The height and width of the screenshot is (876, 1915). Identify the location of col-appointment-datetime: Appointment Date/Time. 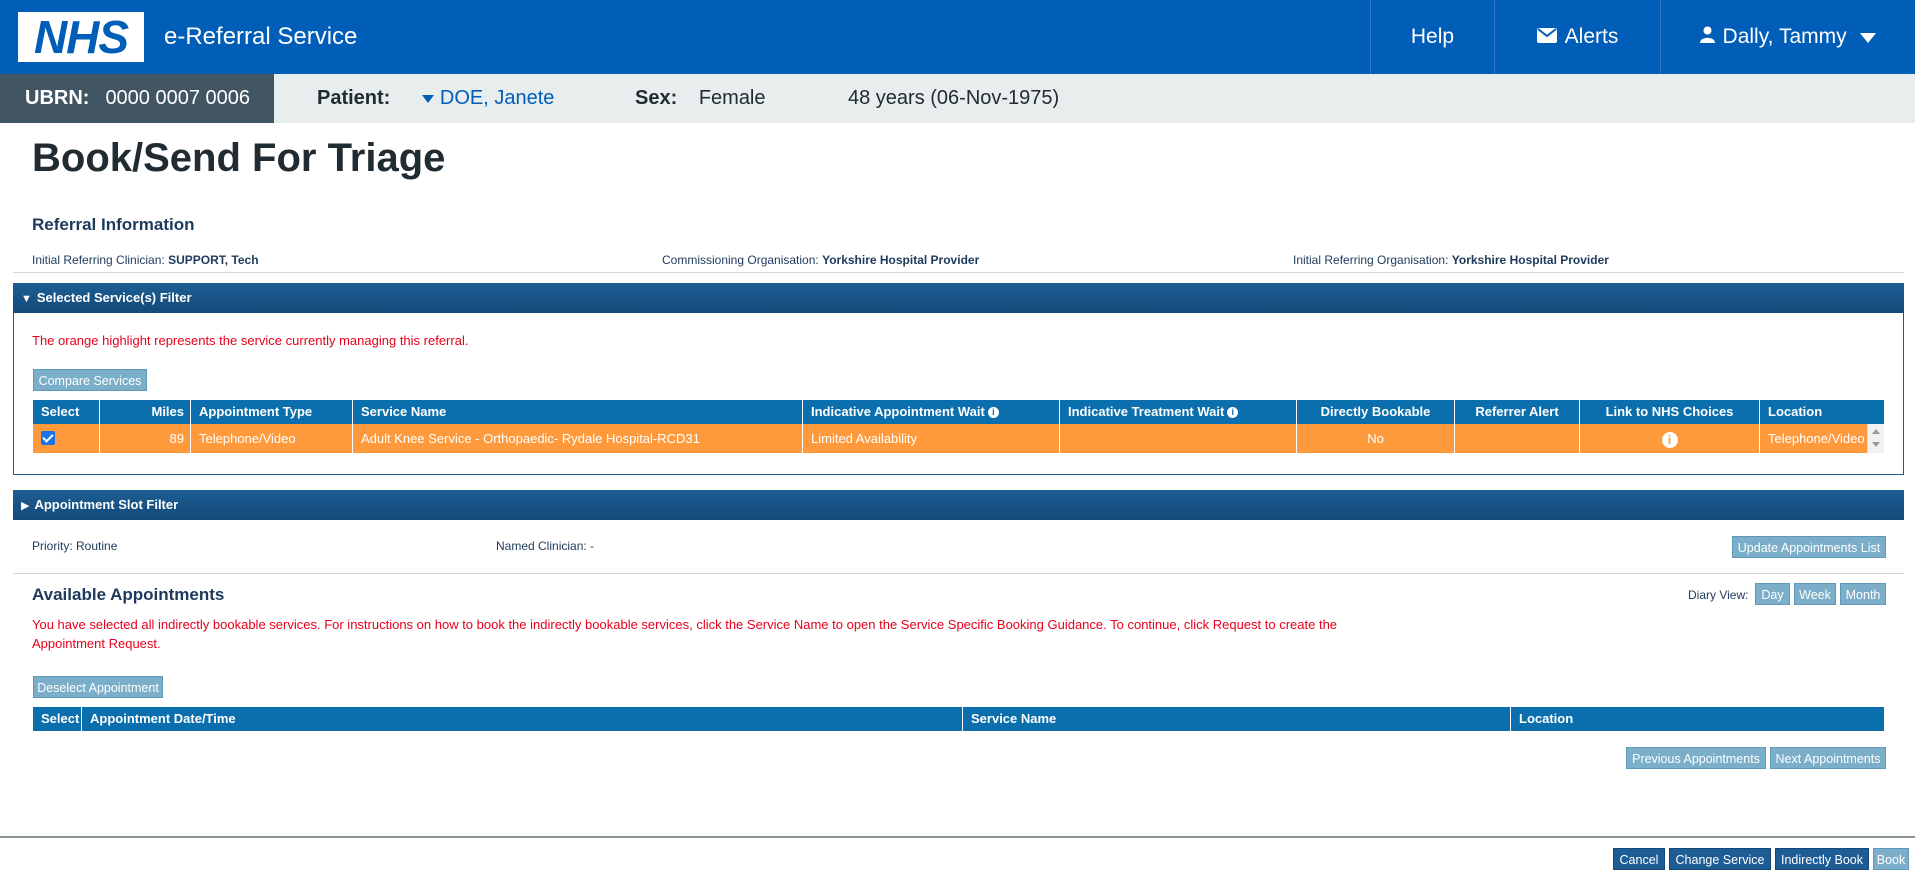
(522, 719).